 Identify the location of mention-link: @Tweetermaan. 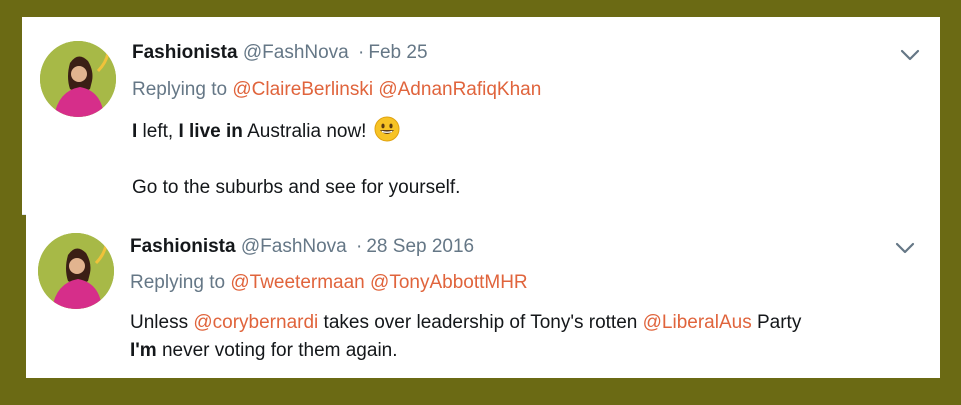
(297, 282).